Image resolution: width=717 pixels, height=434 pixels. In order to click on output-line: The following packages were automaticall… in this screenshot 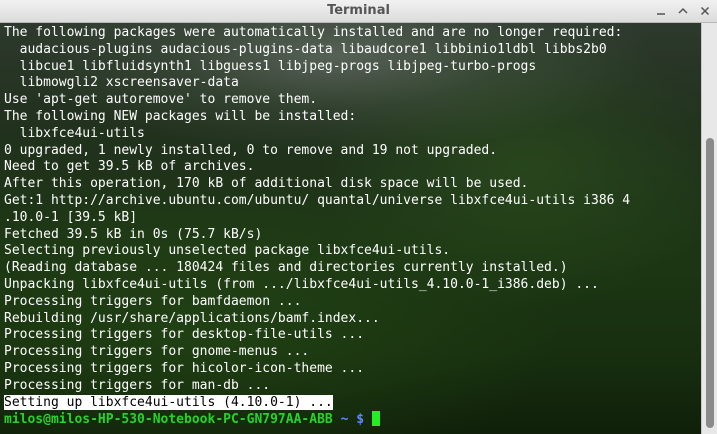, I will do `click(313, 32)`.